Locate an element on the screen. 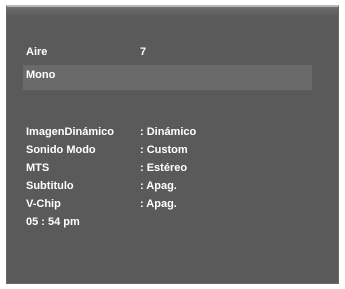 This screenshot has width=345, height=289. setting-value: : Estéreo is located at coordinates (164, 168).